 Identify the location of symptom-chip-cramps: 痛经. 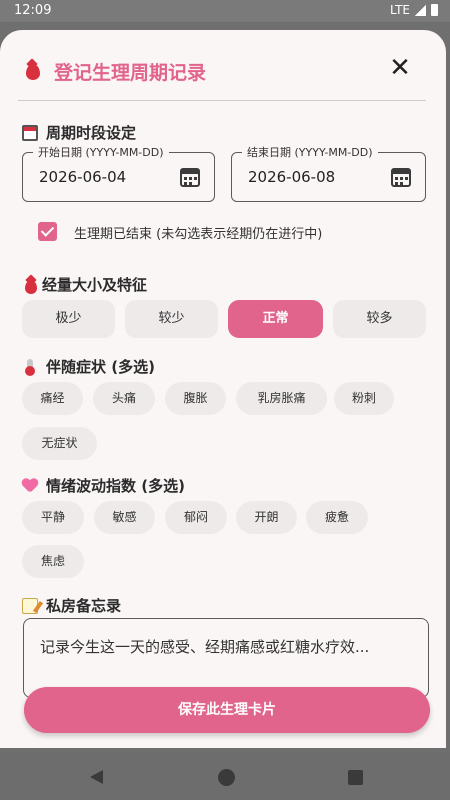
(52, 398).